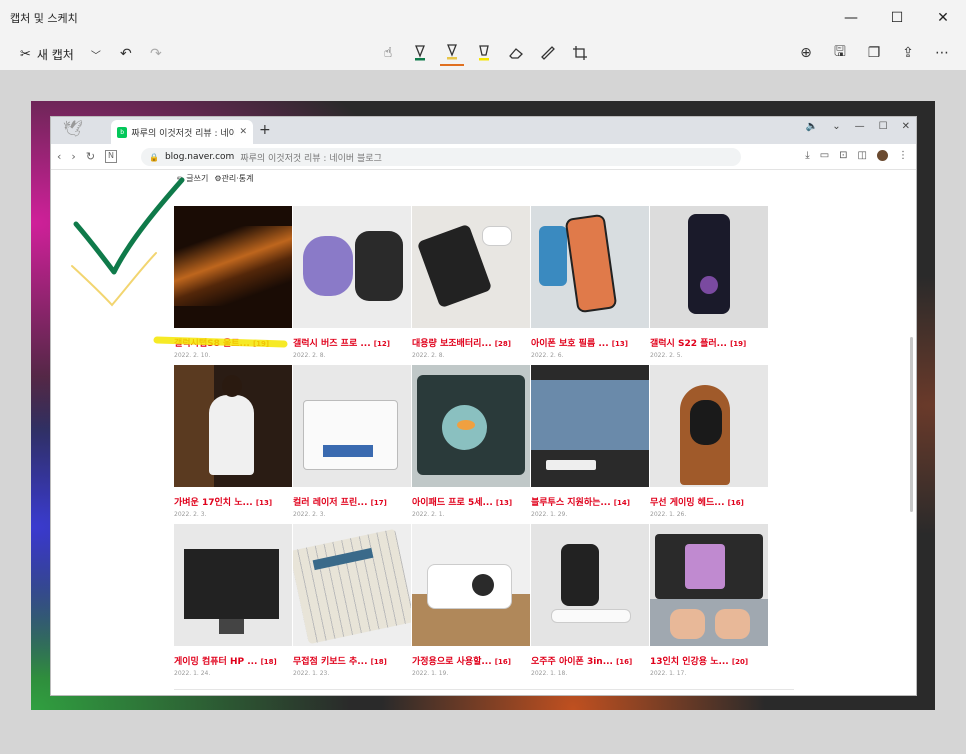 The width and height of the screenshot is (966, 754). What do you see at coordinates (709, 342) in the screenshot?
I see `post-title: 갤럭시 S22 플러... [19]` at bounding box center [709, 342].